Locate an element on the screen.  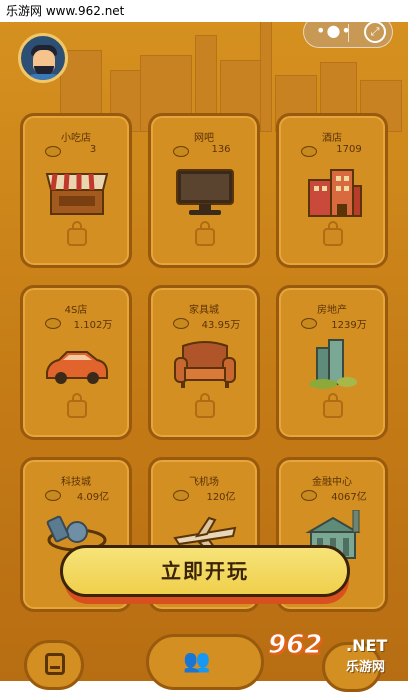
card-name: 家具城 is located at coordinates (204, 310).